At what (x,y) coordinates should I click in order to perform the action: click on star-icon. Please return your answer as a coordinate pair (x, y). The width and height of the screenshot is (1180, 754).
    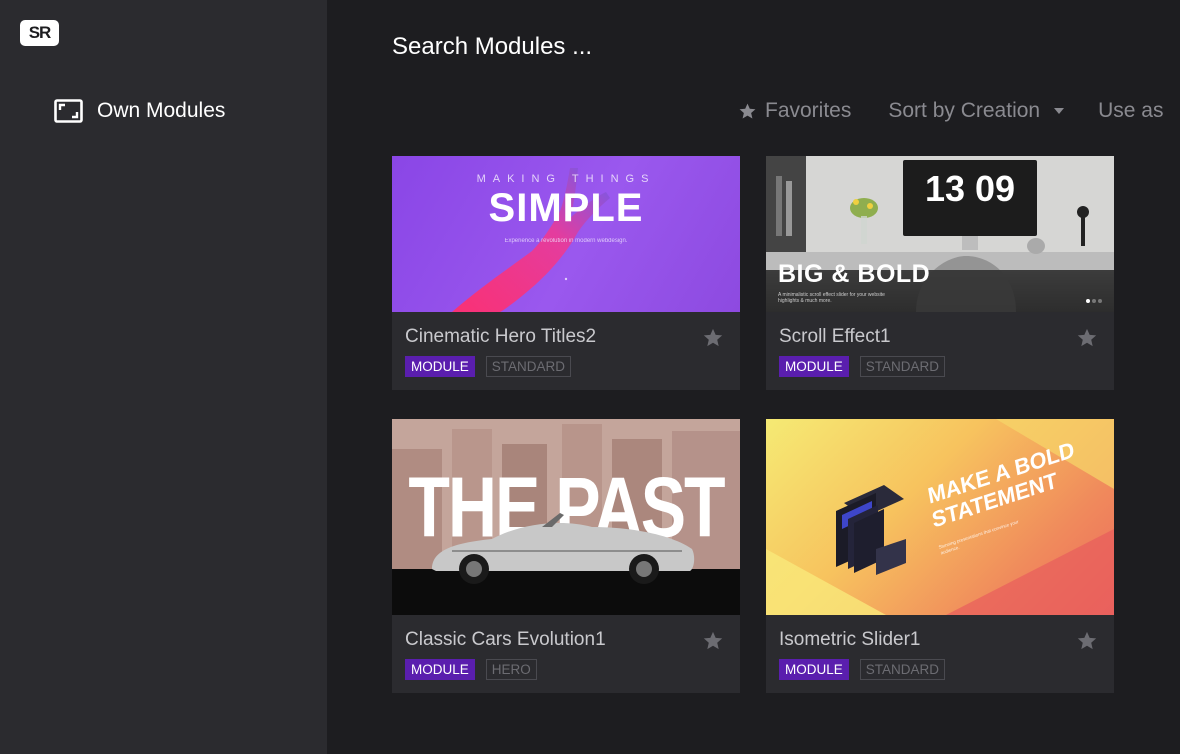
    Looking at the image, I should click on (747, 111).